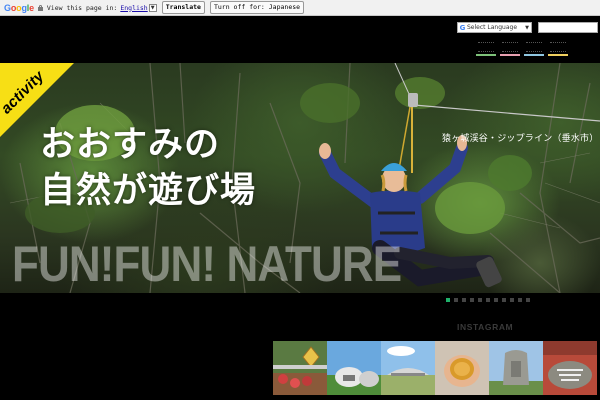  Describe the element at coordinates (408, 368) in the screenshot. I see `instagram-thumb-stadium` at that location.